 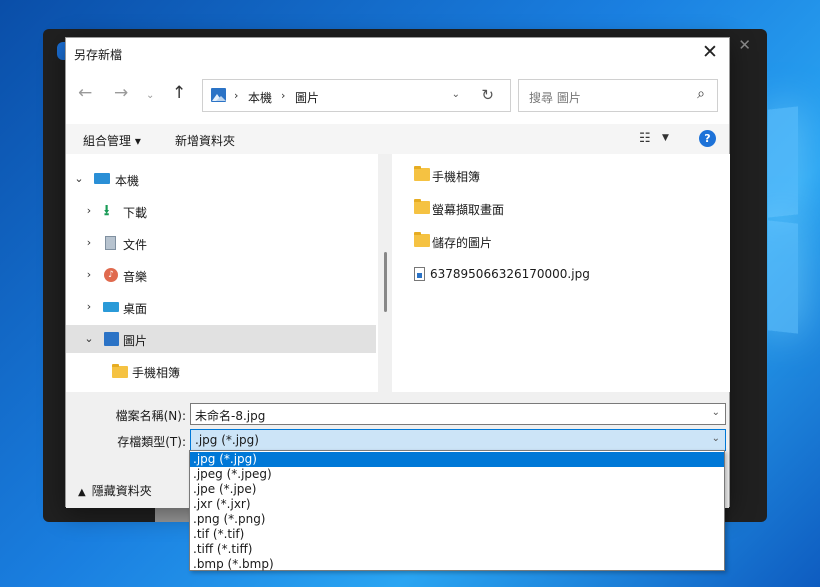 What do you see at coordinates (221, 179) in the screenshot?
I see `tree-item-this-pc: ⌄ 本機` at bounding box center [221, 179].